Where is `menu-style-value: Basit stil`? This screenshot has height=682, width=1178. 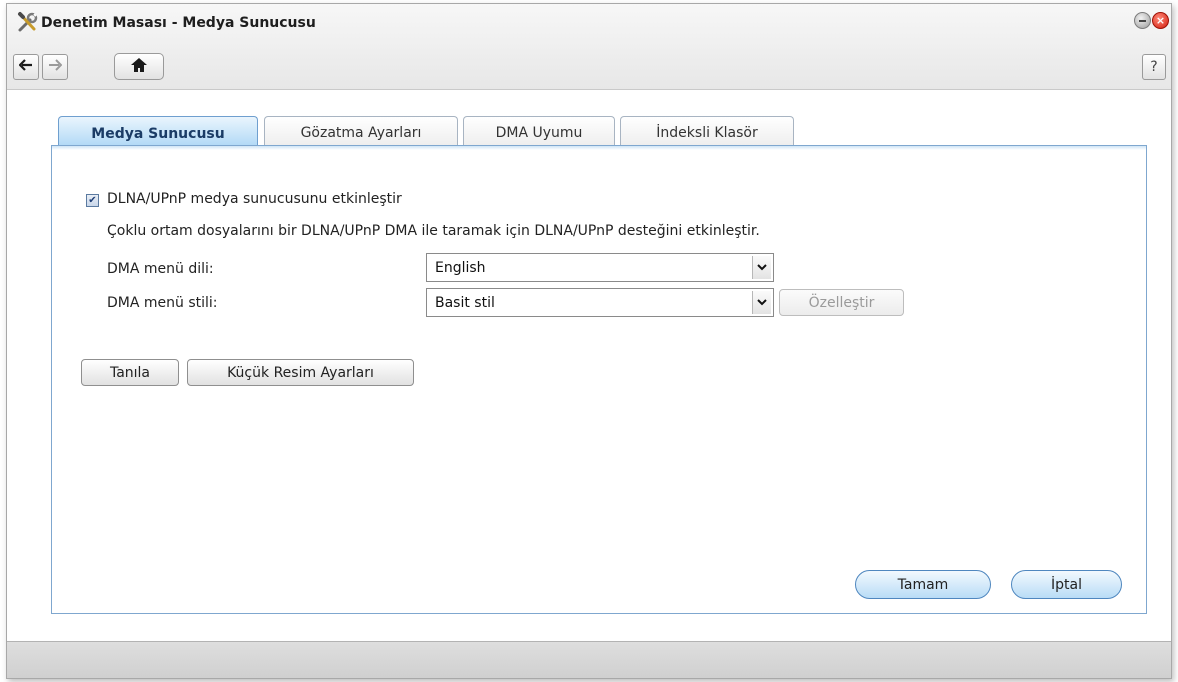 menu-style-value: Basit stil is located at coordinates (465, 303).